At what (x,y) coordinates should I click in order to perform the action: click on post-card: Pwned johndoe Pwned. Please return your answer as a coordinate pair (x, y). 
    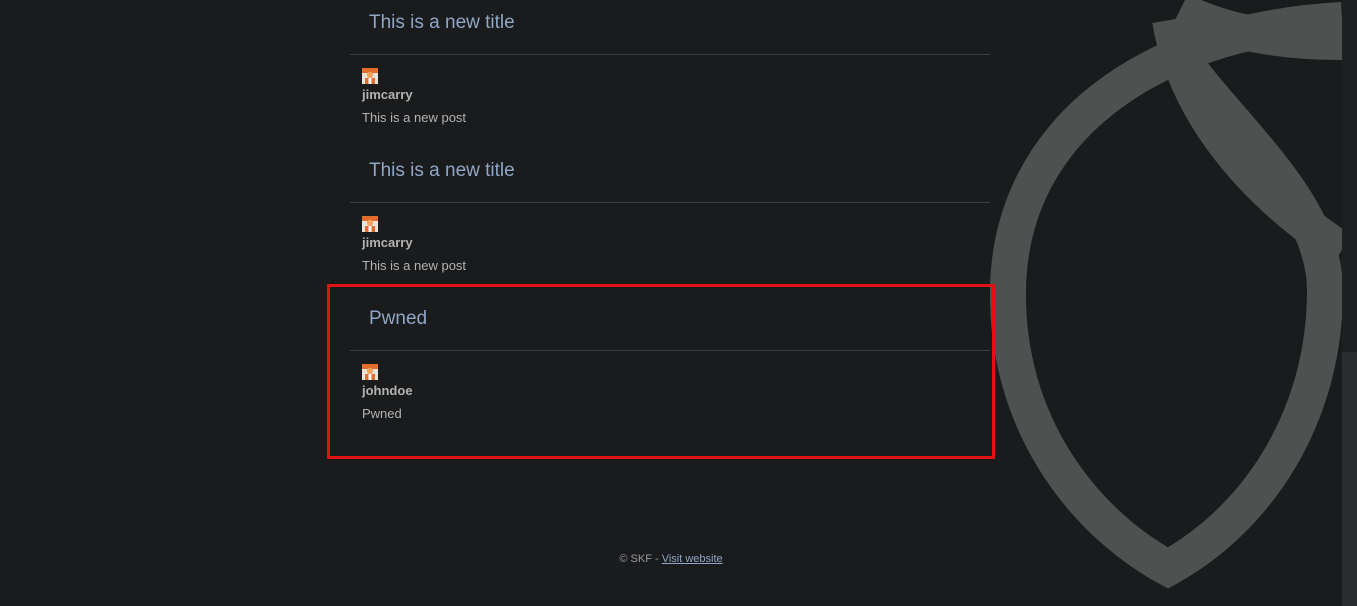
    Looking at the image, I should click on (670, 370).